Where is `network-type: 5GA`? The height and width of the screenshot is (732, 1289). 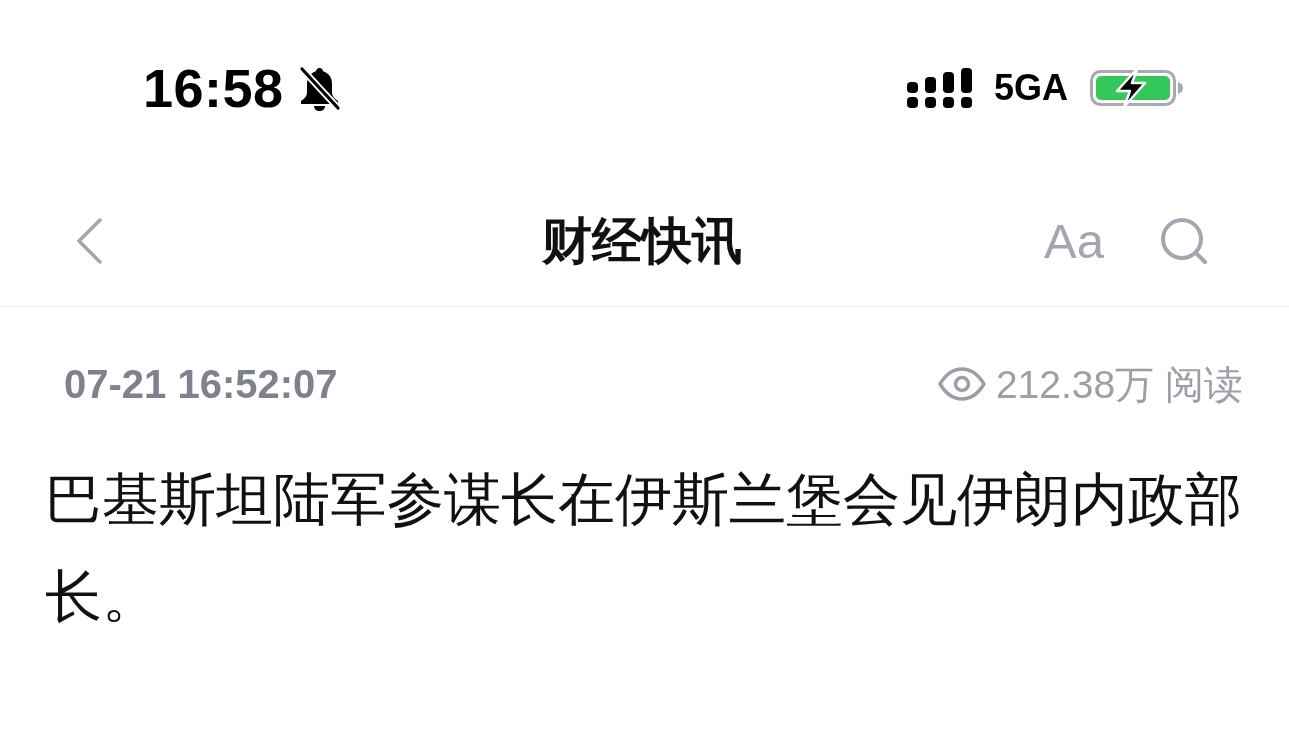
network-type: 5GA is located at coordinates (1030, 88).